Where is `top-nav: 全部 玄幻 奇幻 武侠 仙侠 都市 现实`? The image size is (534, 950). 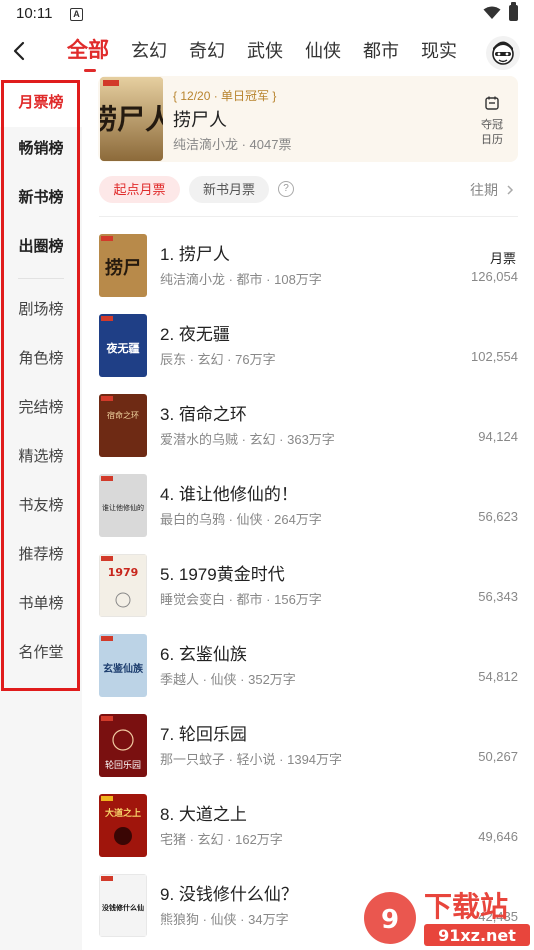
top-nav: 全部 玄幻 奇幻 武侠 仙侠 都市 现实 is located at coordinates (267, 53).